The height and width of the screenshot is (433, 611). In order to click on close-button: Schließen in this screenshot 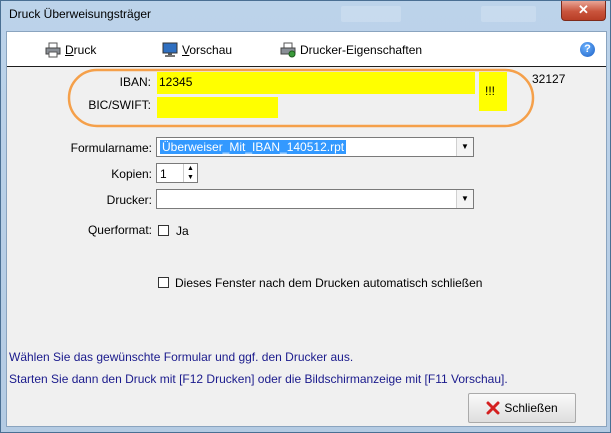, I will do `click(522, 408)`.